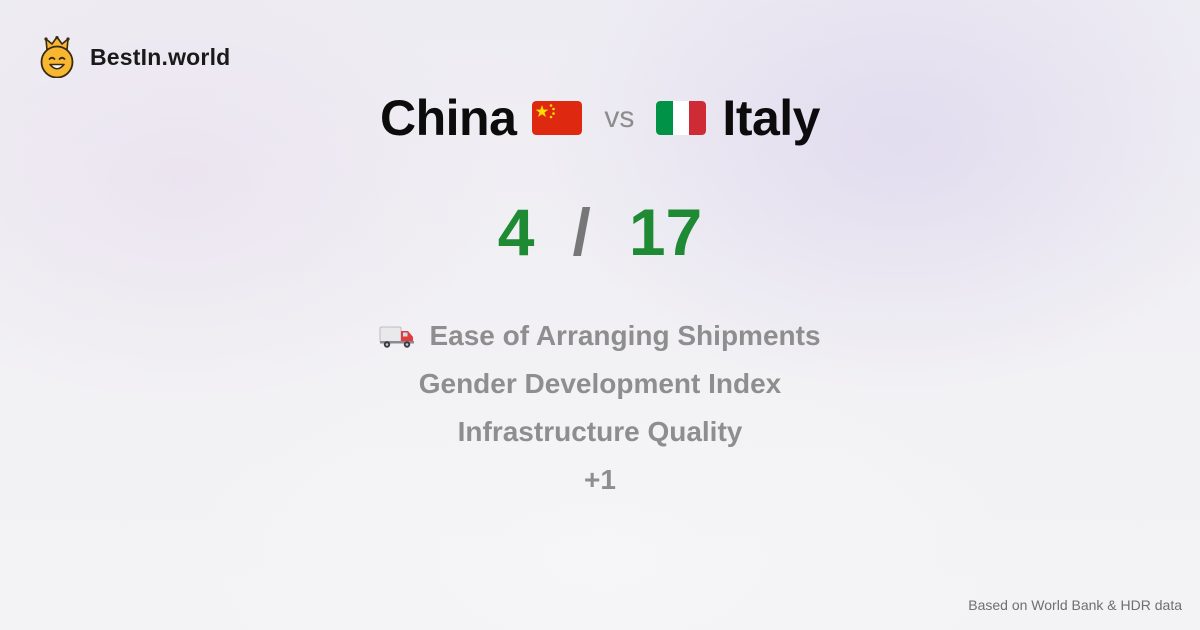 The height and width of the screenshot is (630, 1200). I want to click on data-source-note: Based on World Bank & HDR data, so click(1075, 605).